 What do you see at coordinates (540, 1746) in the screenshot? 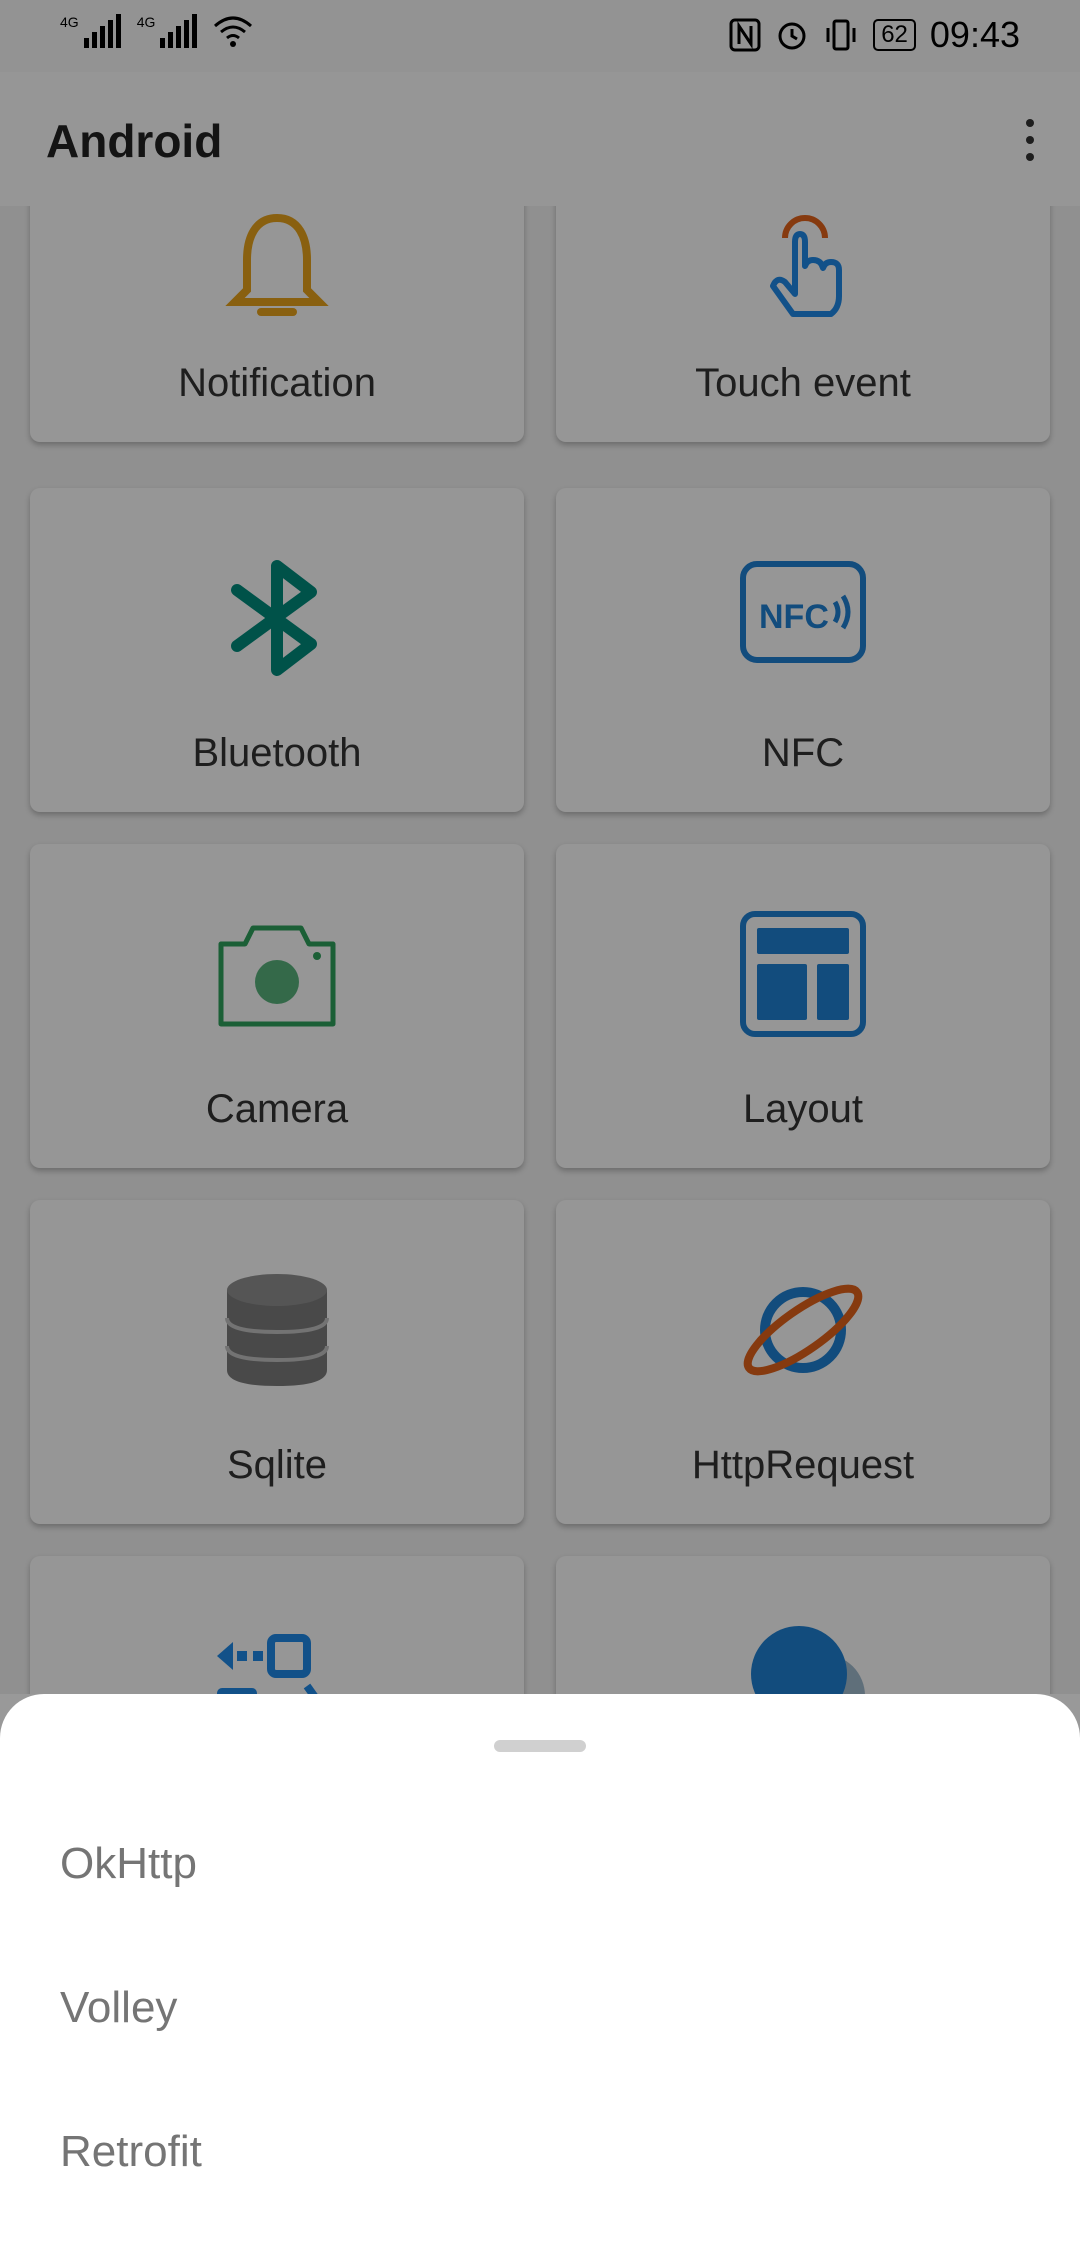
I see `sheet-drag-handle` at bounding box center [540, 1746].